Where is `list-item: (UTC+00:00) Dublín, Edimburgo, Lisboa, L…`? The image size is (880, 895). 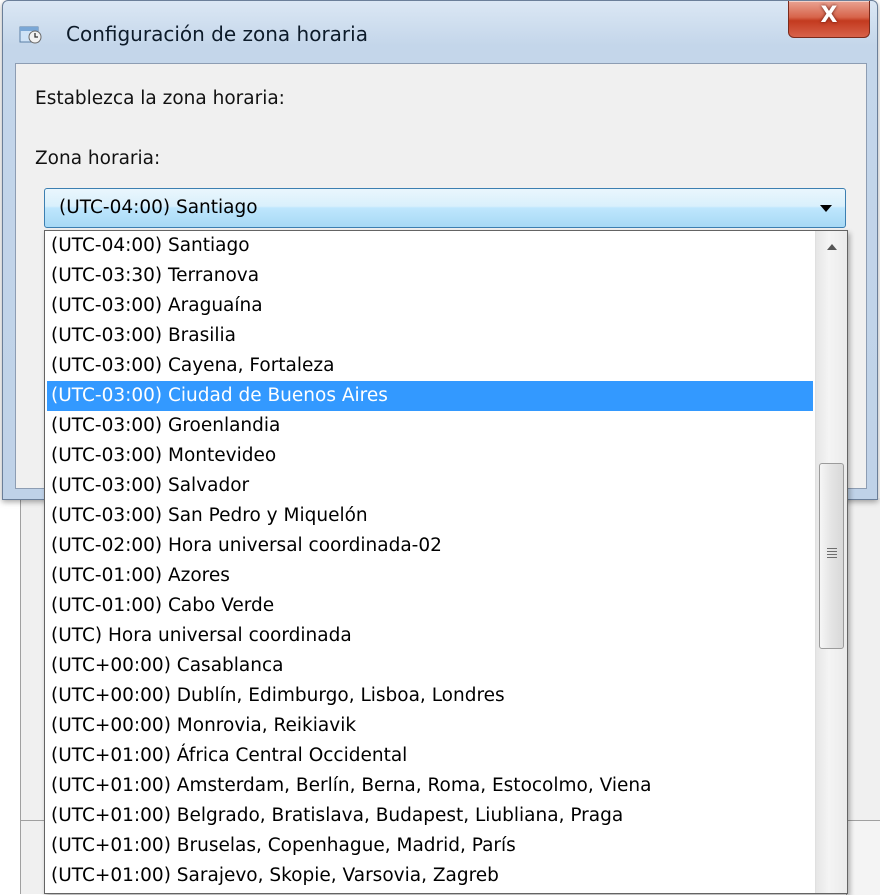 list-item: (UTC+00:00) Dublín, Edimburgo, Lisboa, L… is located at coordinates (430, 696).